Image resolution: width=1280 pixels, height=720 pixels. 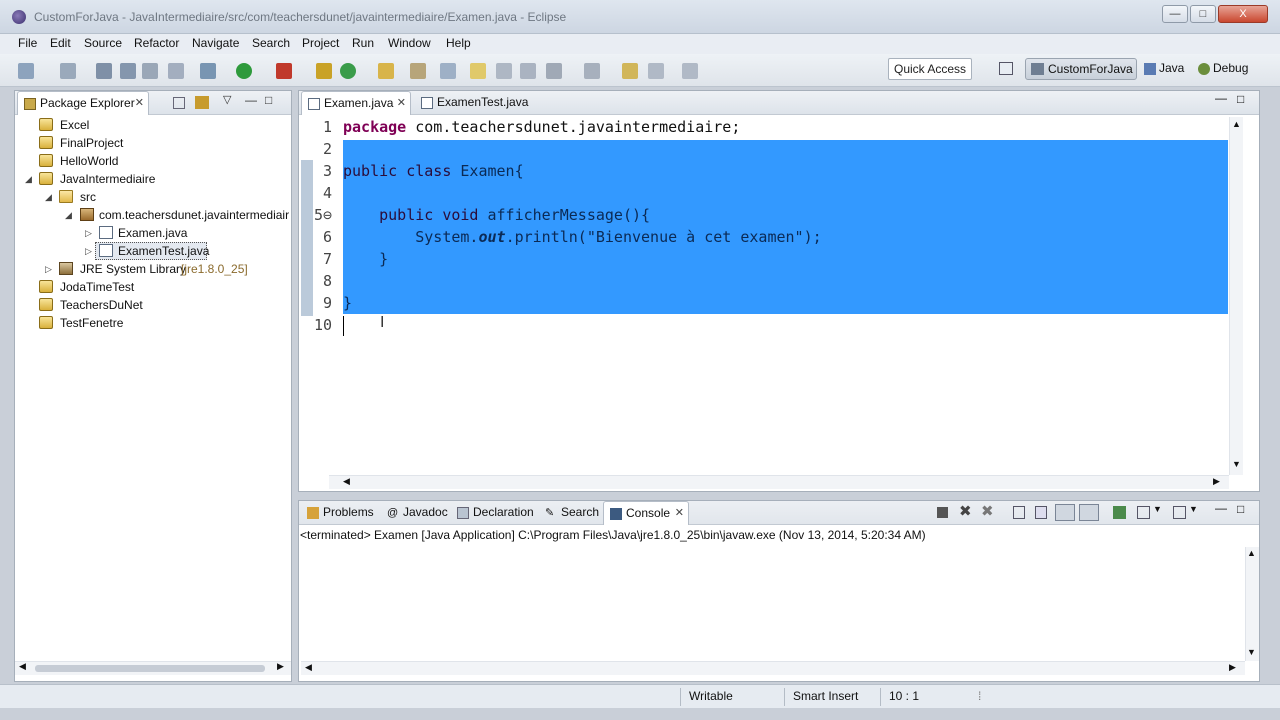 I want to click on menu-help: Help, so click(x=458, y=43).